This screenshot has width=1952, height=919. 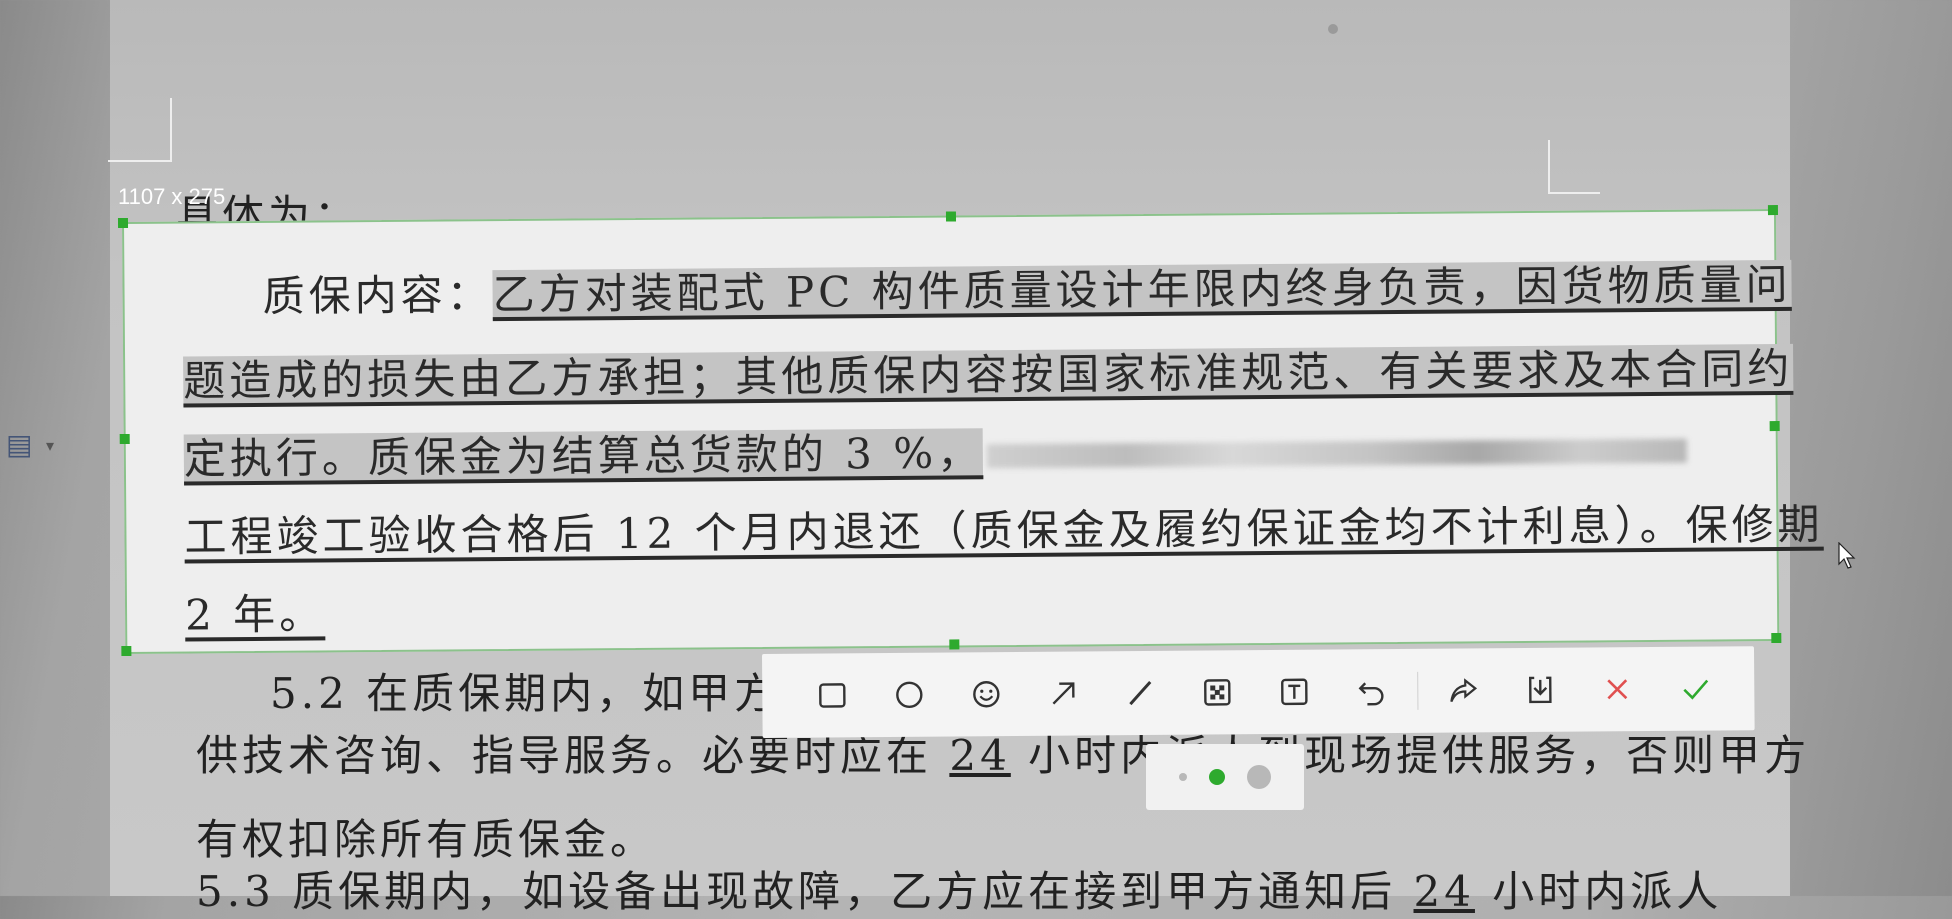 I want to click on chevron-down-icon: ▾, so click(x=50, y=445).